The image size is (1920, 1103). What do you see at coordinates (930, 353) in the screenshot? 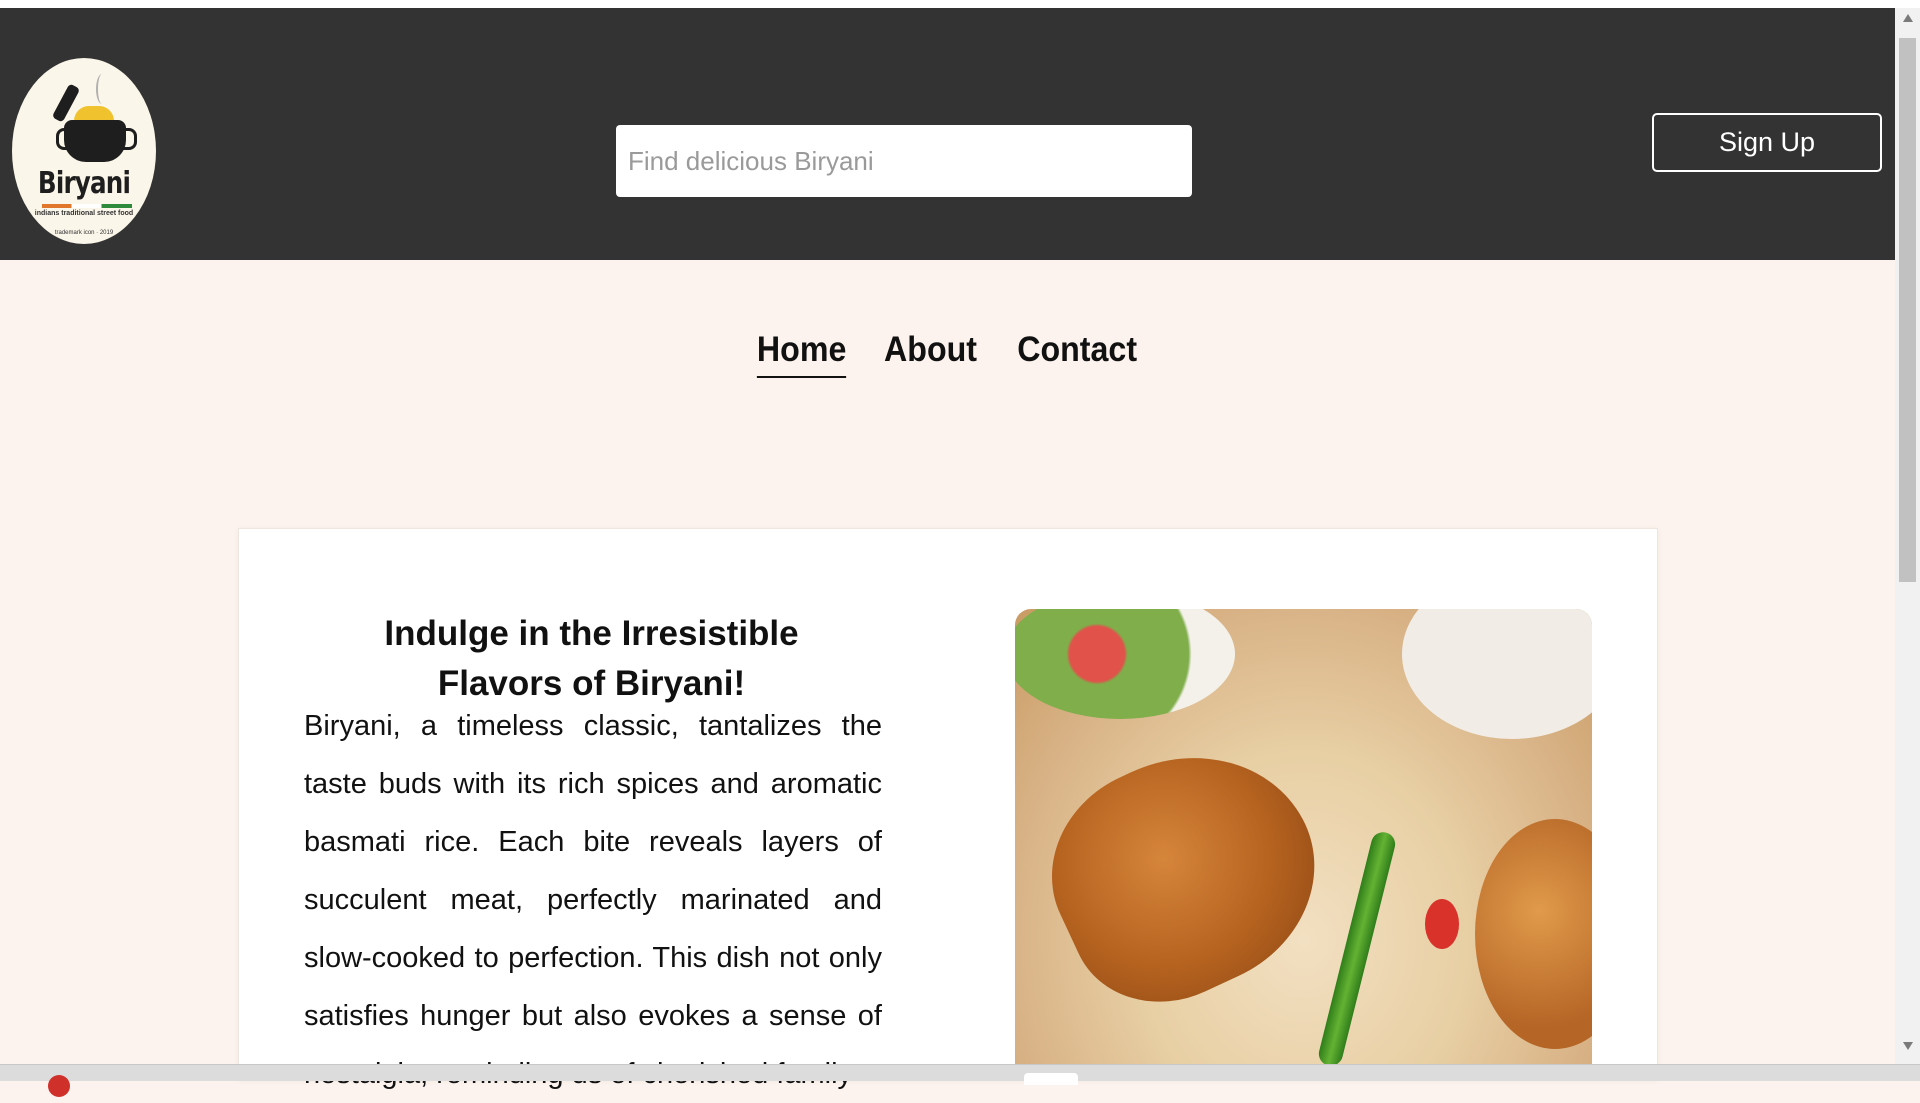
I see `nav-about-link: About` at bounding box center [930, 353].